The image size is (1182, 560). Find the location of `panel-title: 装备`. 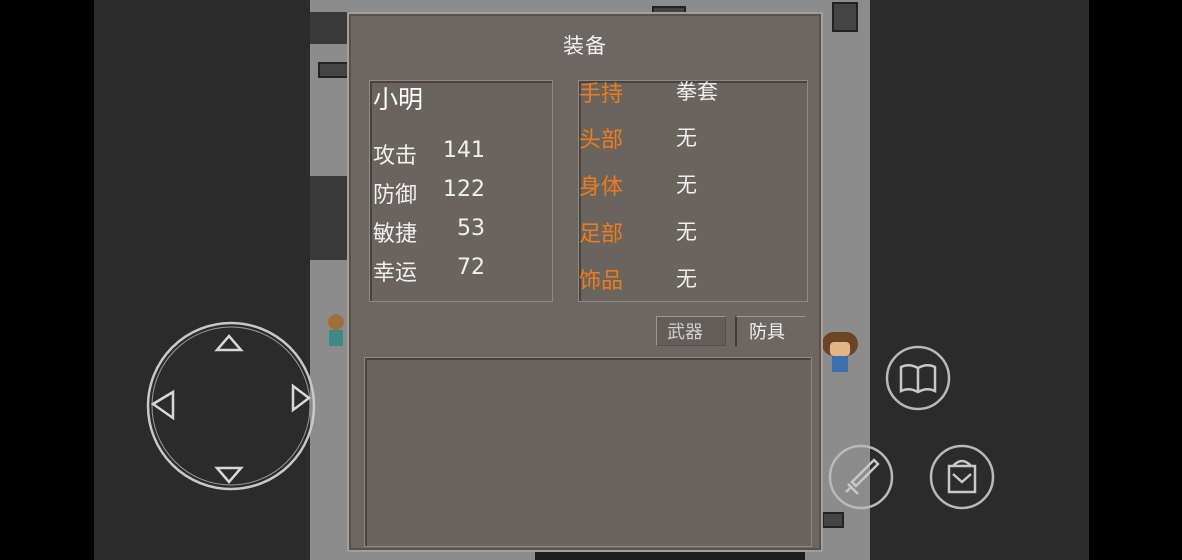

panel-title: 装备 is located at coordinates (585, 46).